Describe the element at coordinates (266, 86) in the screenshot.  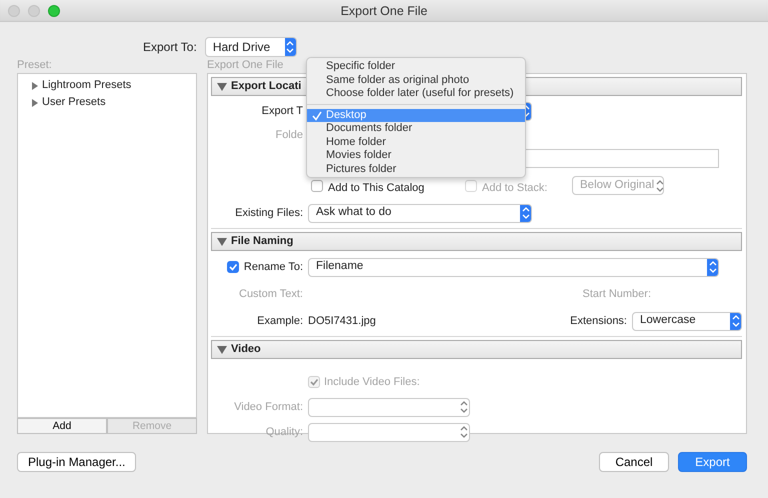
I see `section-title: Export Locati` at that location.